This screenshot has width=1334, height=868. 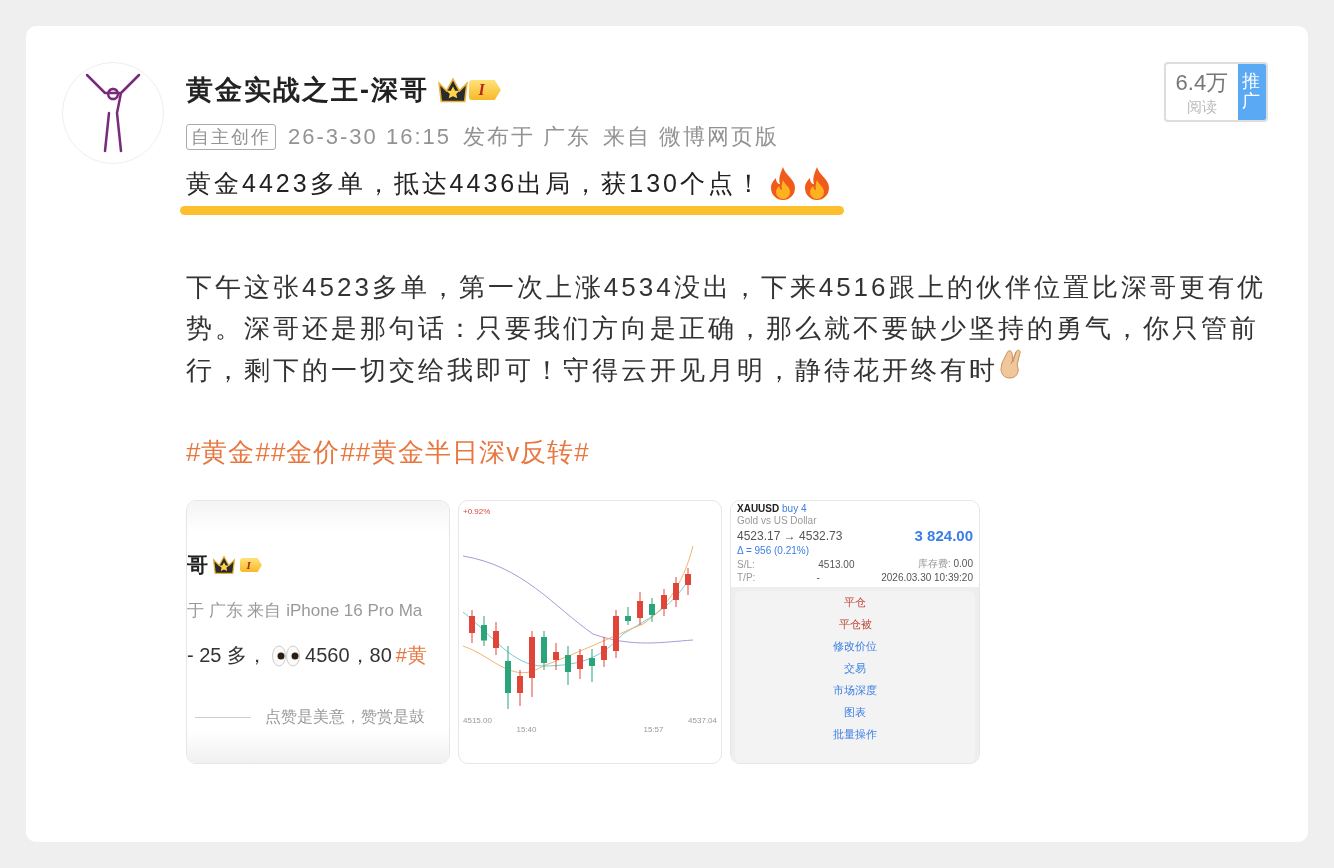 I want to click on post-text: - 25 多，, so click(x=227, y=655).